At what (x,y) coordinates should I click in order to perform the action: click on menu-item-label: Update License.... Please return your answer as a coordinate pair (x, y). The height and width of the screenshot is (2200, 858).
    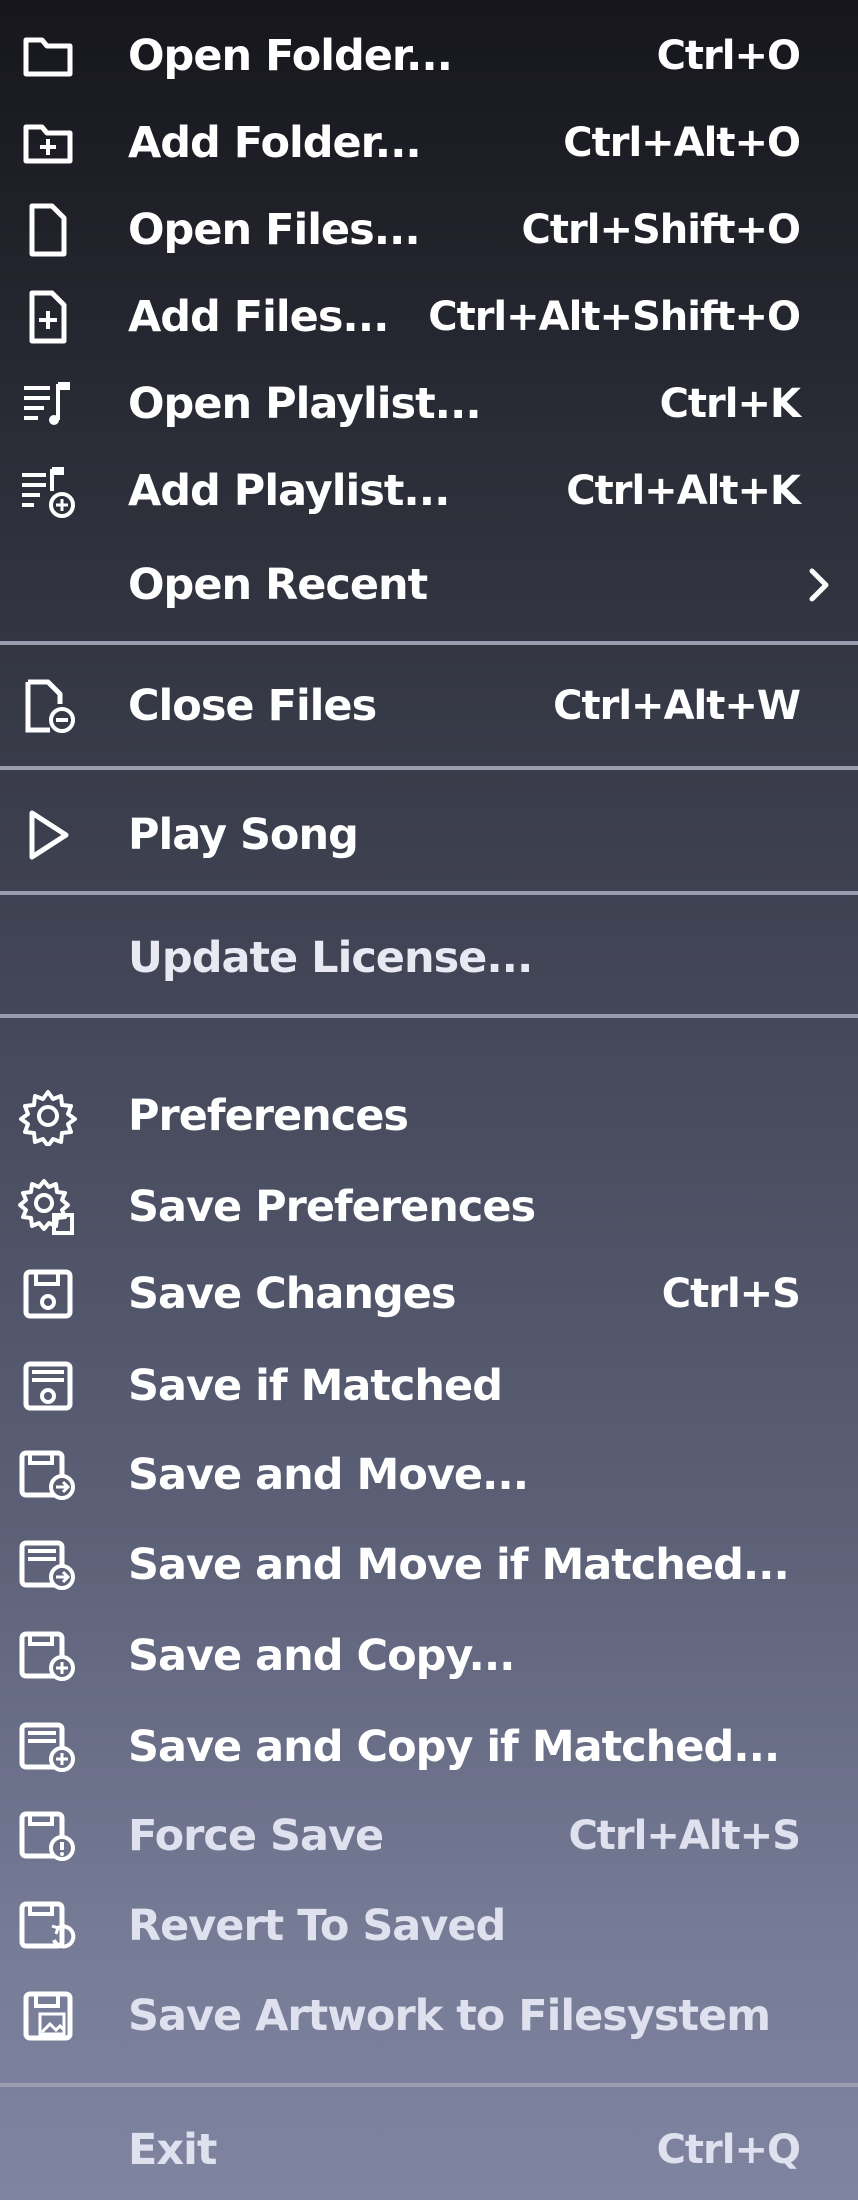
    Looking at the image, I should click on (330, 958).